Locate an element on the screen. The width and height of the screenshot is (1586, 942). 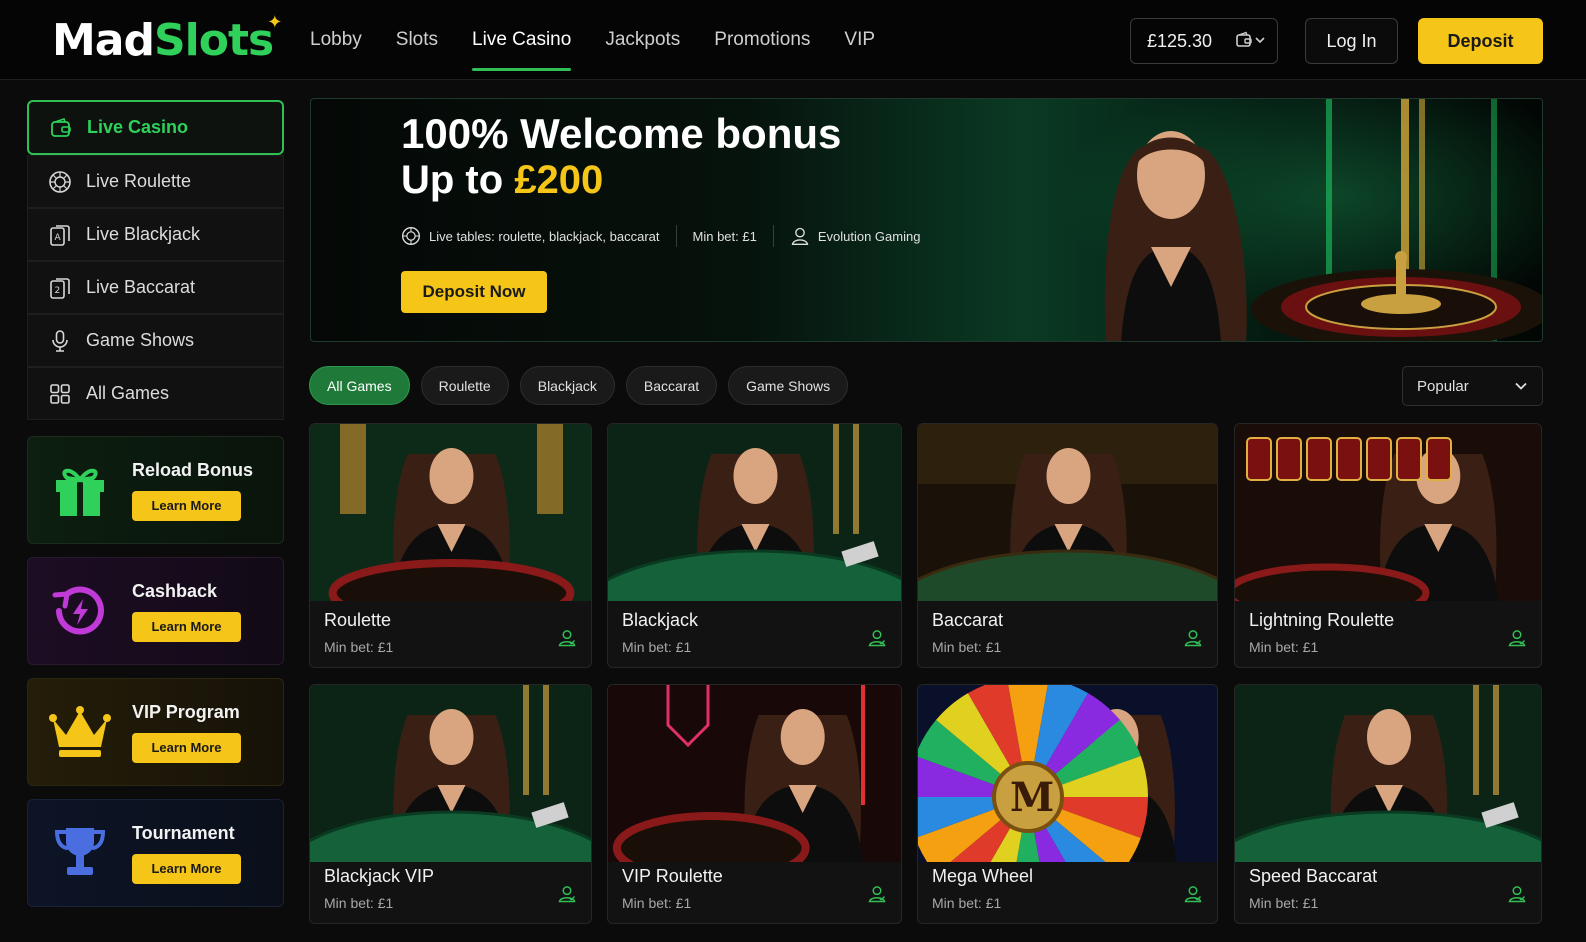
banner-subline: Up to £200 is located at coordinates (502, 180).